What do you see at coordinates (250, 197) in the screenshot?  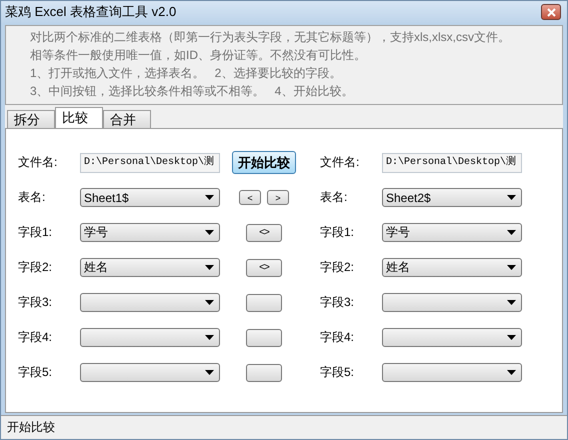 I see `nav-button: <` at bounding box center [250, 197].